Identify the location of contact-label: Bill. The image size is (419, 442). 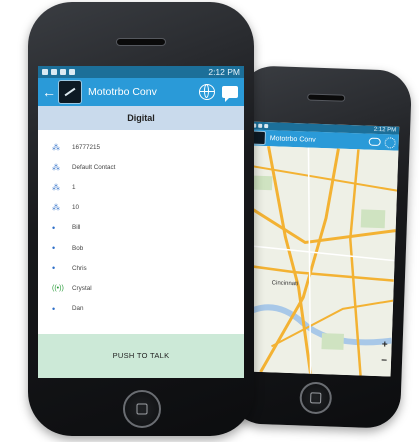
(76, 228).